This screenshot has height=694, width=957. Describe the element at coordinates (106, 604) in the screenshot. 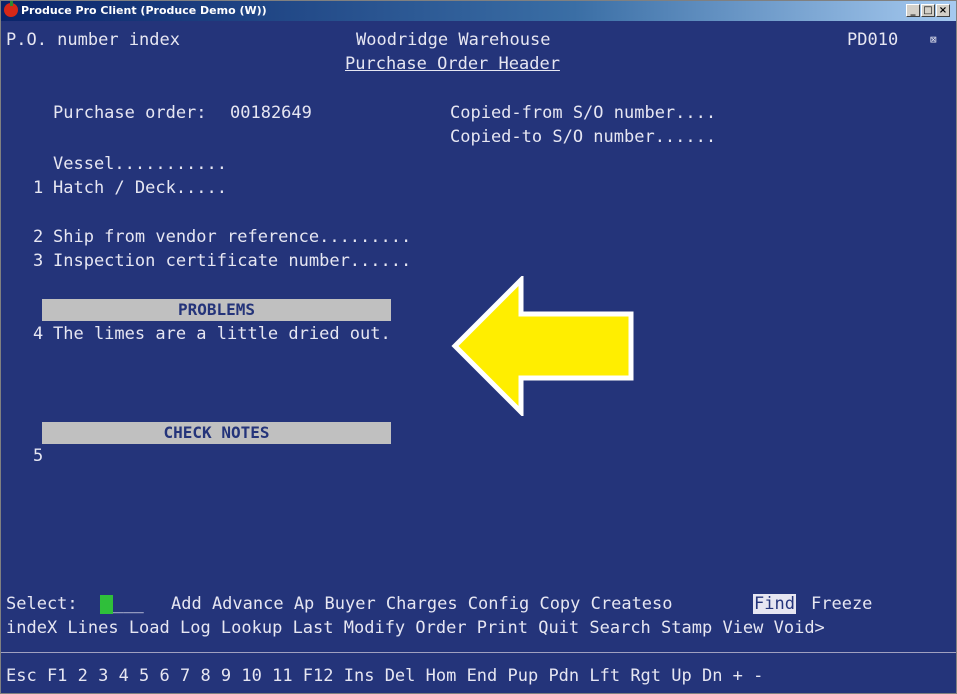

I see `text-cursor` at that location.